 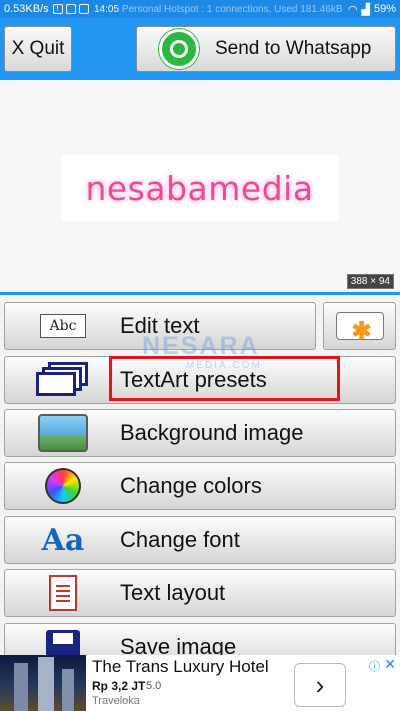 I want to click on ad-title: The Trans Luxury Hotel, so click(x=180, y=667).